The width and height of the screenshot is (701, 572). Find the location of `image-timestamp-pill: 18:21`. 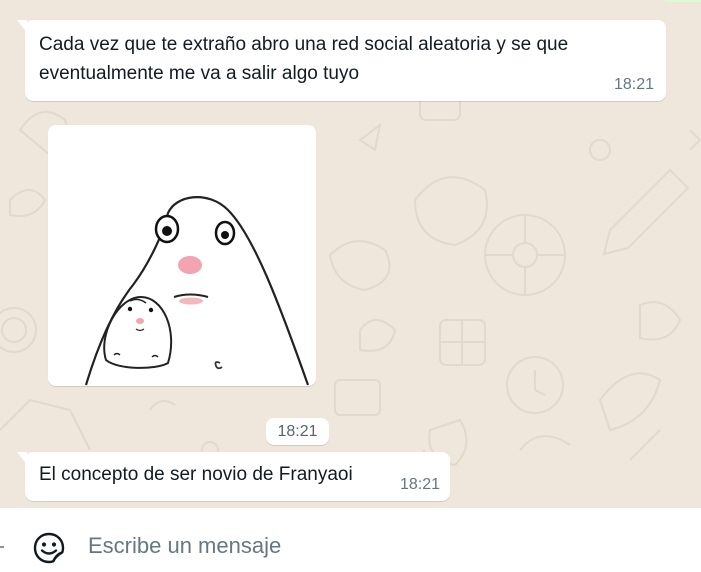

image-timestamp-pill: 18:21 is located at coordinates (297, 431).